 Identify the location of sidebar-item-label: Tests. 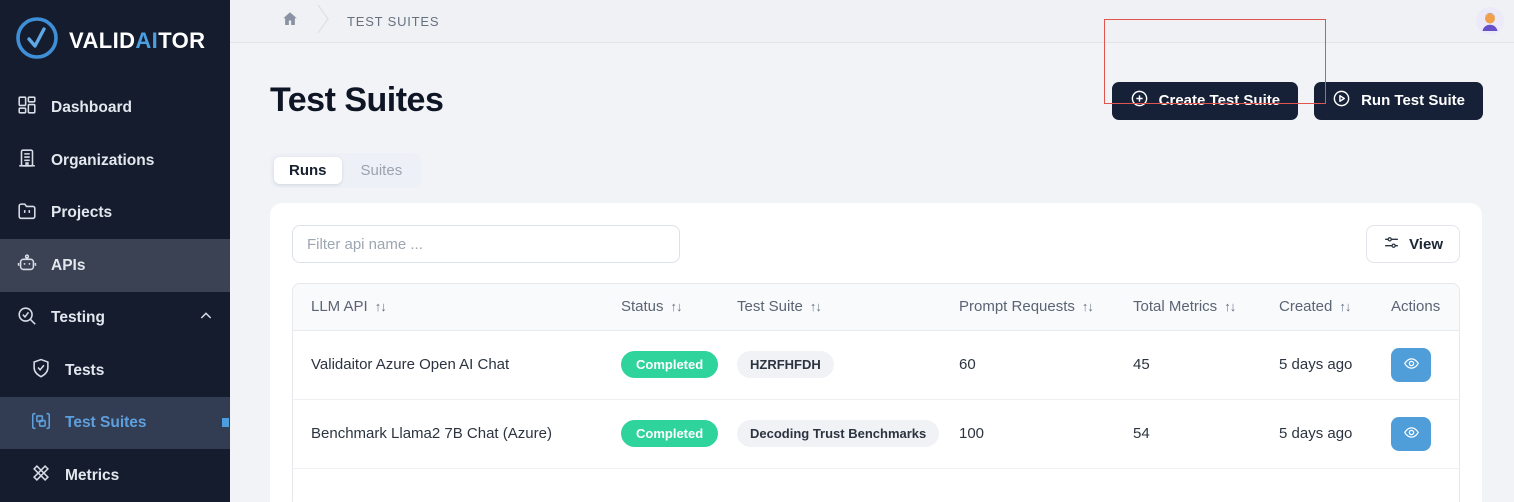
(85, 370).